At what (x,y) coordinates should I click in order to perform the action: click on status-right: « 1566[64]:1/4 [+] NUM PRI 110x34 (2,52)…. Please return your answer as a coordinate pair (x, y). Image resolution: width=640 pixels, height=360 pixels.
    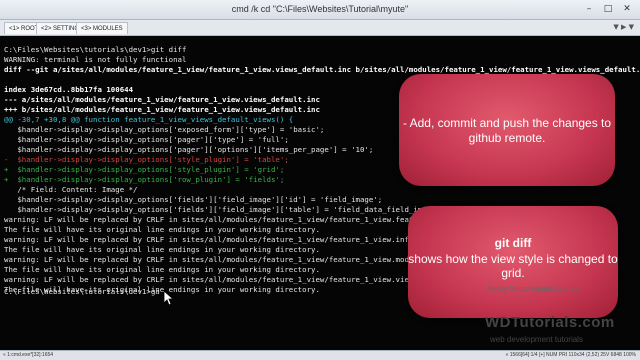
    Looking at the image, I should click on (570, 355).